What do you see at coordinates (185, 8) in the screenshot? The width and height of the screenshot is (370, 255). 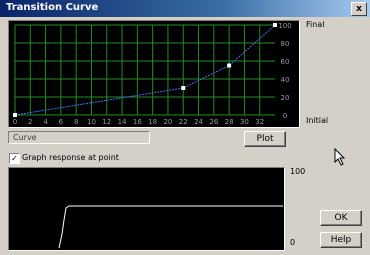 I see `title-bar: Transition Curve x` at bounding box center [185, 8].